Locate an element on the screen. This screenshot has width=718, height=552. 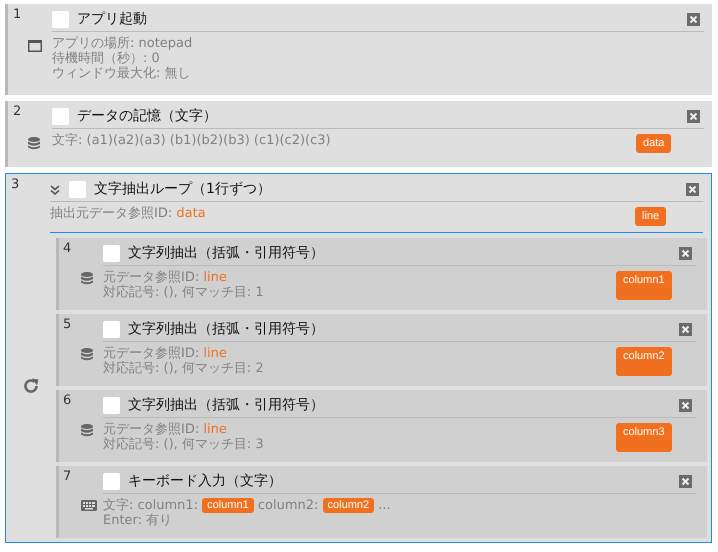
step-number: 6 is located at coordinates (67, 400).